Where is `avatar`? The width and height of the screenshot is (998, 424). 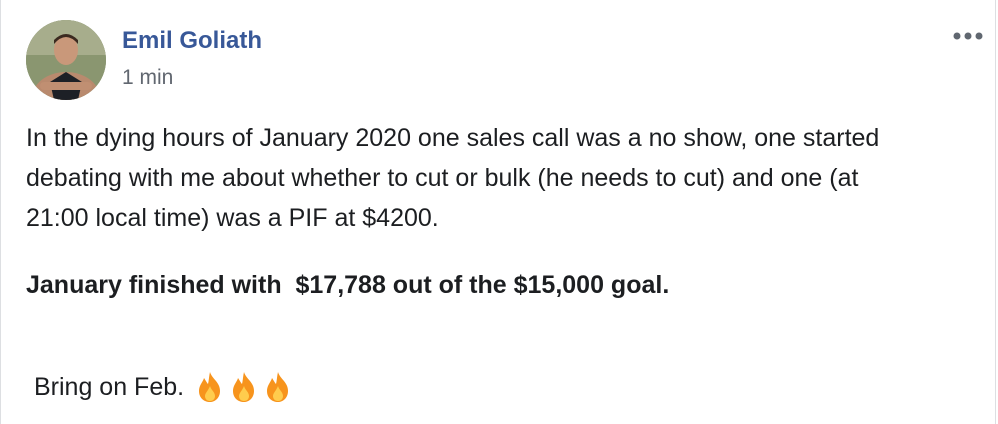 avatar is located at coordinates (66, 60).